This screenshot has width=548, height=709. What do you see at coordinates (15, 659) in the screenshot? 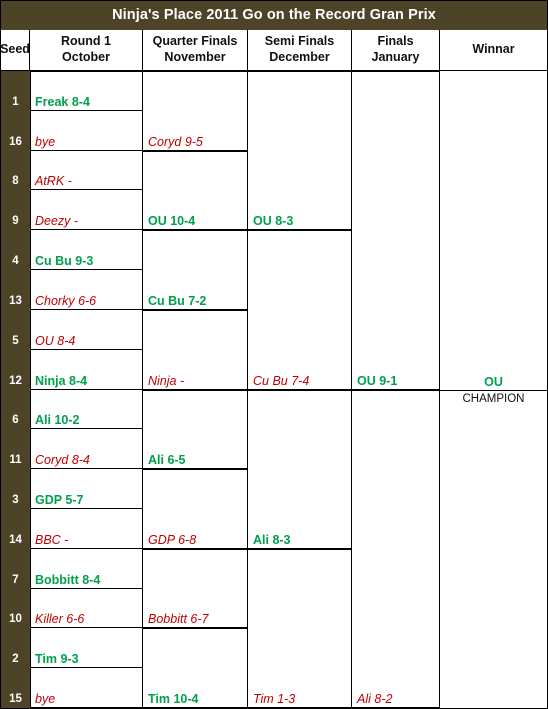
I see `seed-cell: 2` at bounding box center [15, 659].